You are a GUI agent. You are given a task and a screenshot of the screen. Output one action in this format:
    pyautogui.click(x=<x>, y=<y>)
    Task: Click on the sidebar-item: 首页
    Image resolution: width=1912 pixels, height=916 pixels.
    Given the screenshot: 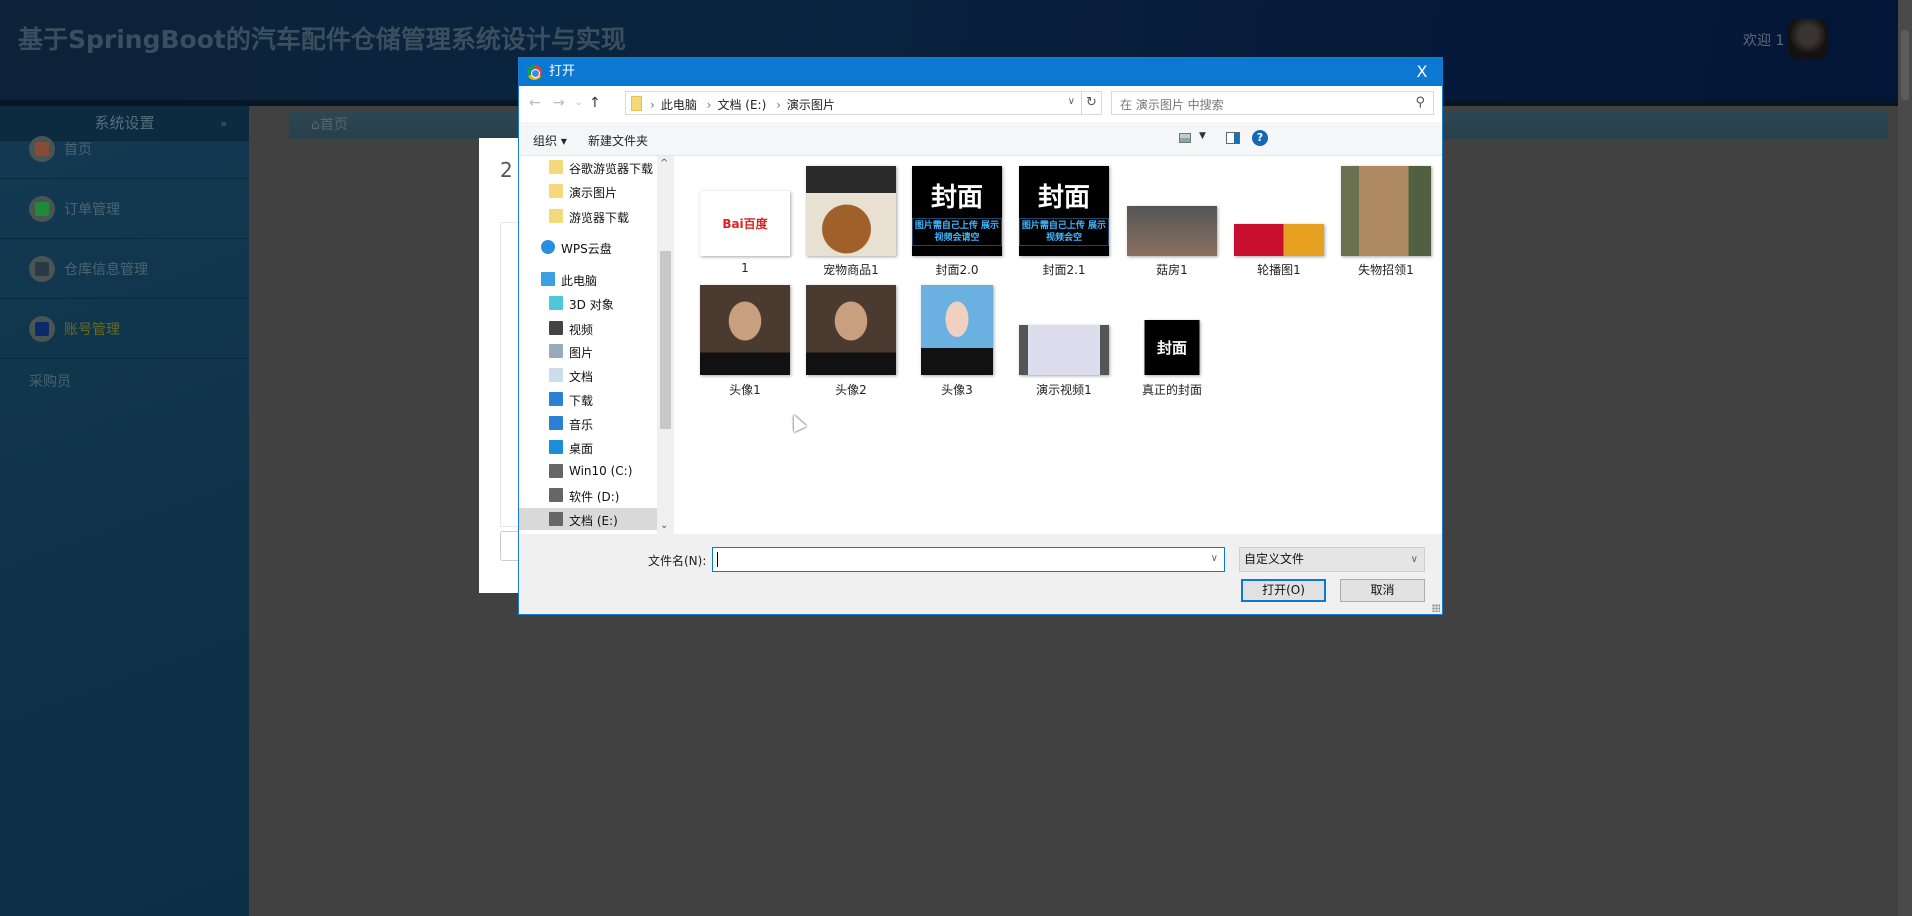 What is the action you would take?
    pyautogui.click(x=124, y=149)
    